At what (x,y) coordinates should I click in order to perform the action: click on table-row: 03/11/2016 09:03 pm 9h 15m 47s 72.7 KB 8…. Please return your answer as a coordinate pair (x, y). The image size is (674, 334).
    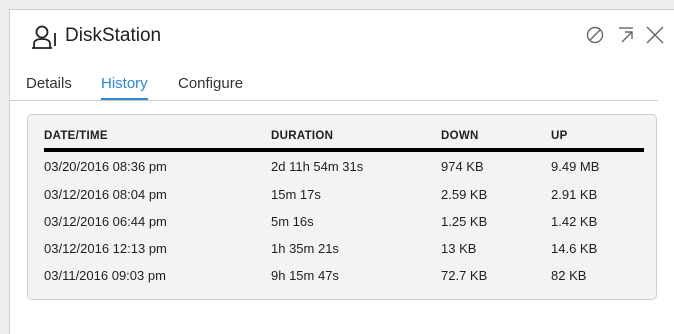
    Looking at the image, I should click on (344, 275).